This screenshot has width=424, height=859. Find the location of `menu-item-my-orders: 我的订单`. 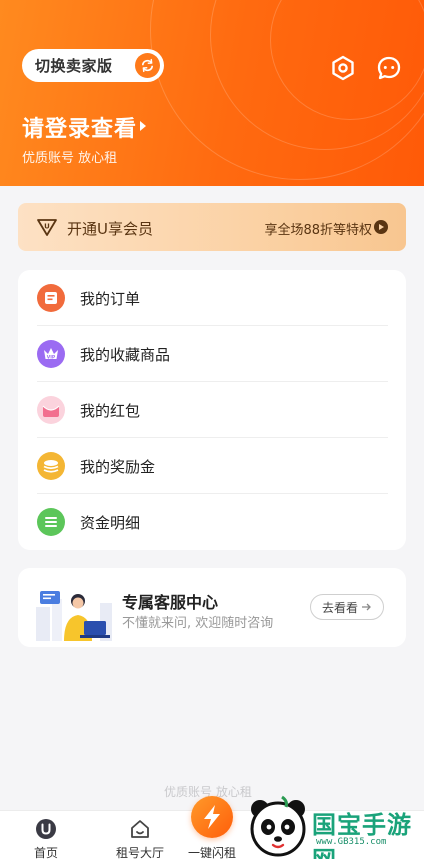

menu-item-my-orders: 我的订单 is located at coordinates (212, 298).